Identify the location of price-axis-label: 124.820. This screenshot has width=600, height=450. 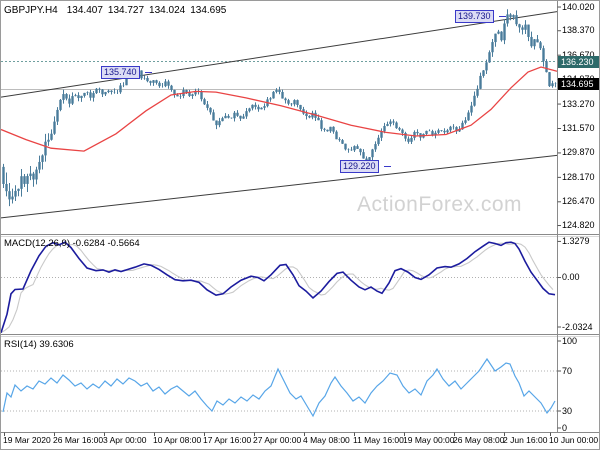
(578, 225).